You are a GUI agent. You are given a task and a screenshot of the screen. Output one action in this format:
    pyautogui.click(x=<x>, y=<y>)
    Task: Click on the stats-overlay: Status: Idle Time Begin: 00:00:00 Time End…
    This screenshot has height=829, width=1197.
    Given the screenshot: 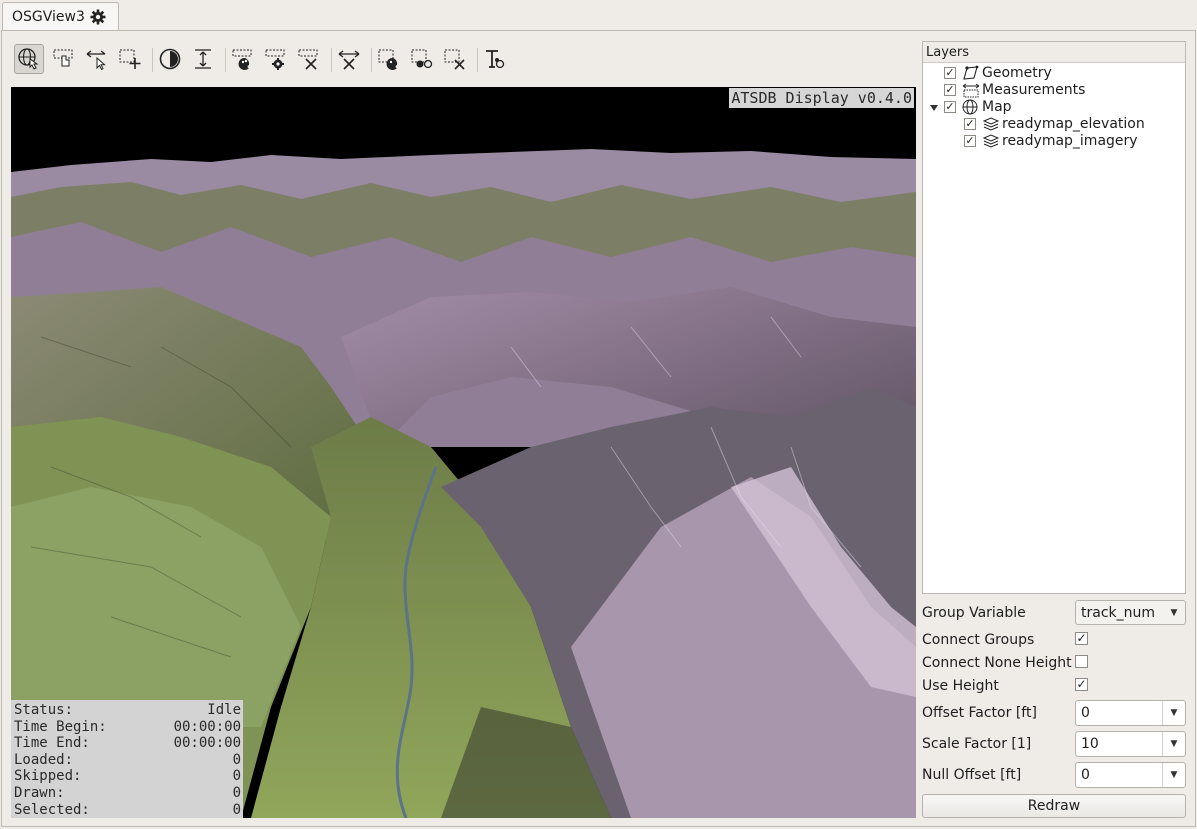 What is the action you would take?
    pyautogui.click(x=127, y=759)
    